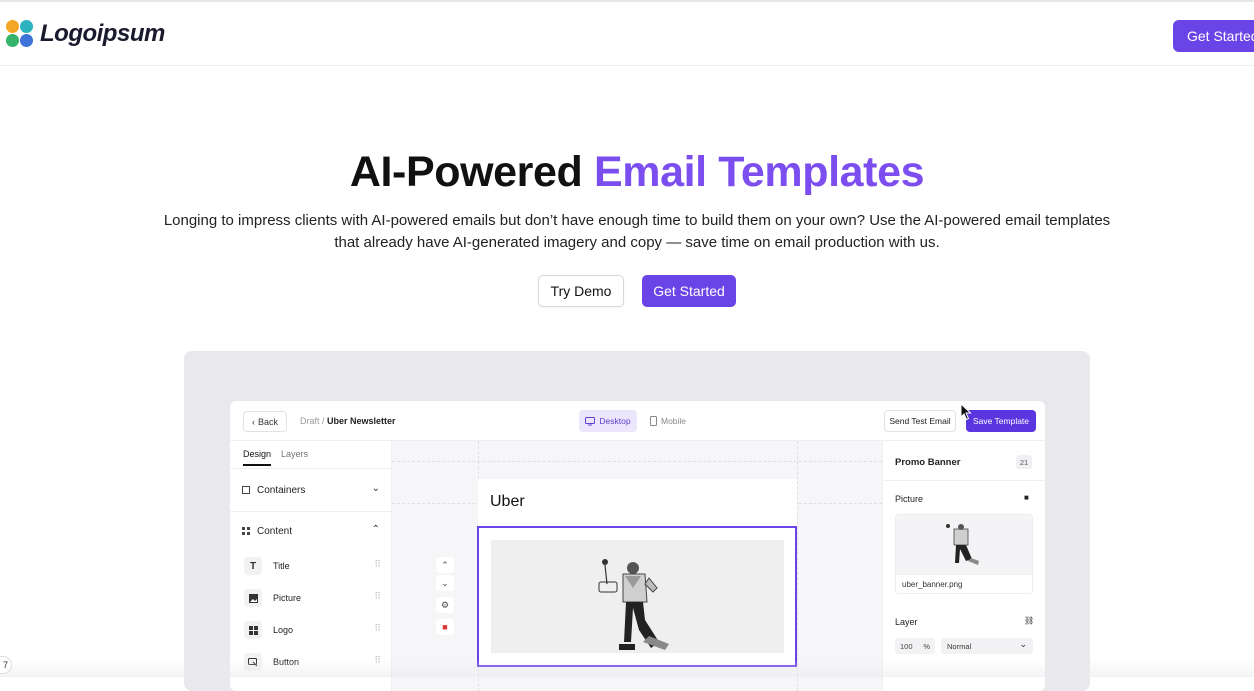  What do you see at coordinates (627, 33) in the screenshot?
I see `top-nav: Logoipsum Get Started` at bounding box center [627, 33].